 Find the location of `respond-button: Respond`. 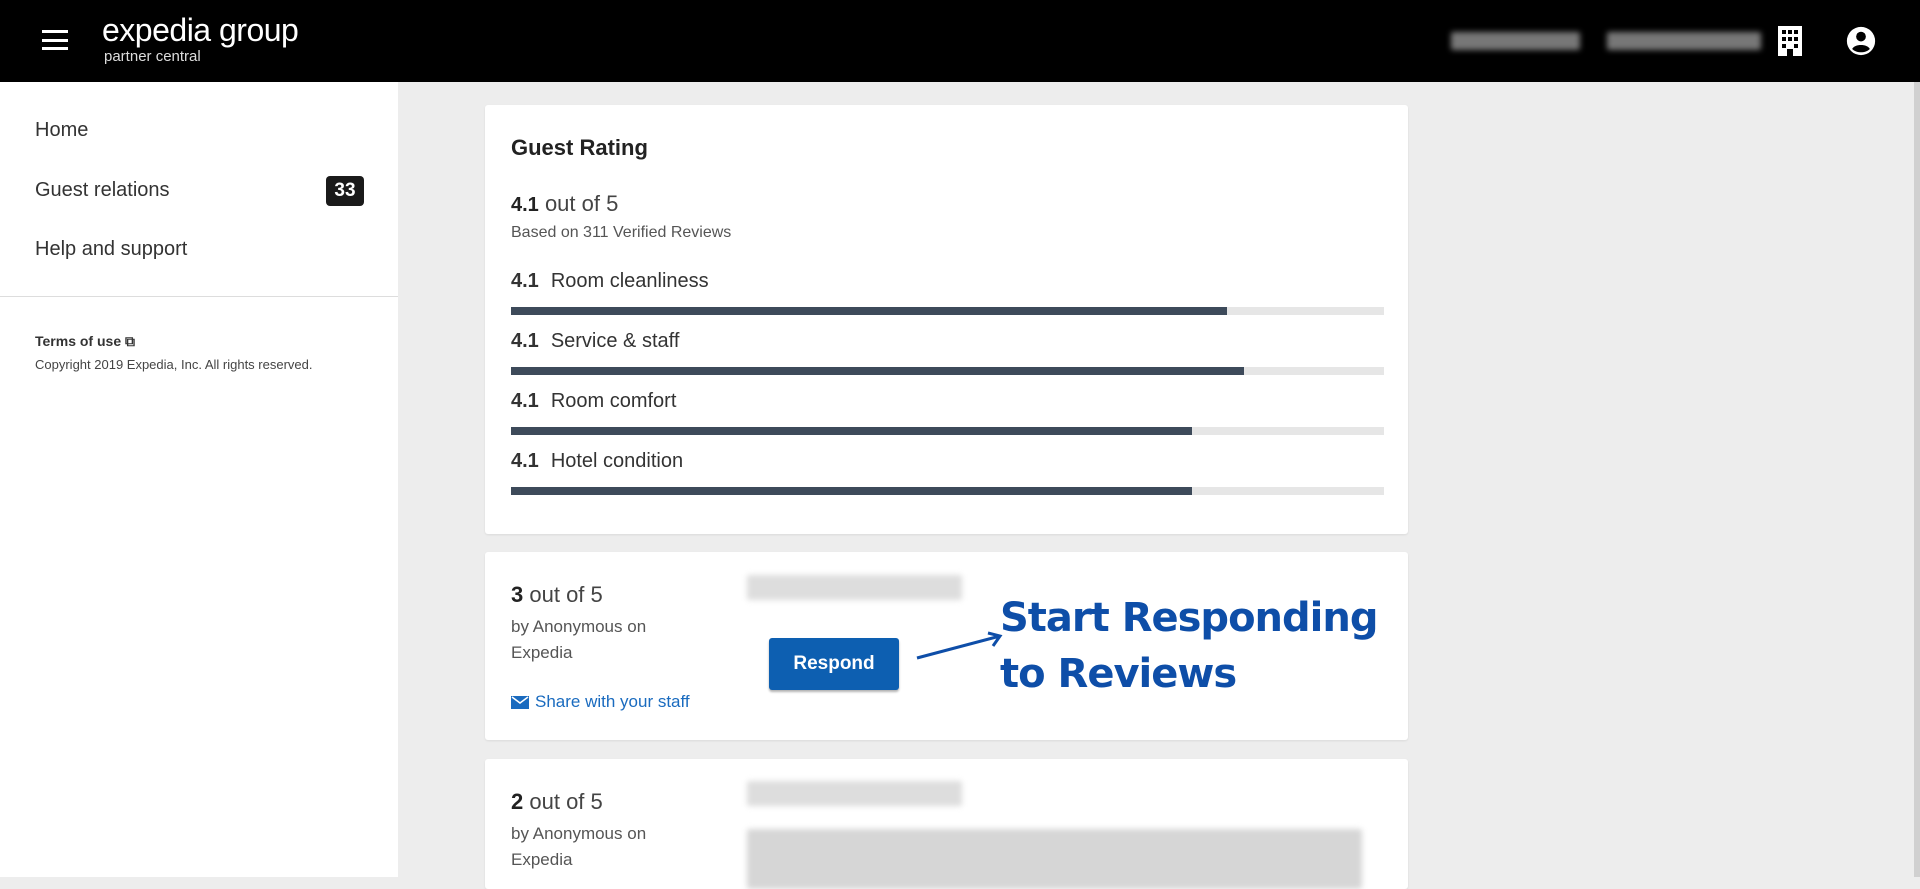

respond-button: Respond is located at coordinates (834, 664).